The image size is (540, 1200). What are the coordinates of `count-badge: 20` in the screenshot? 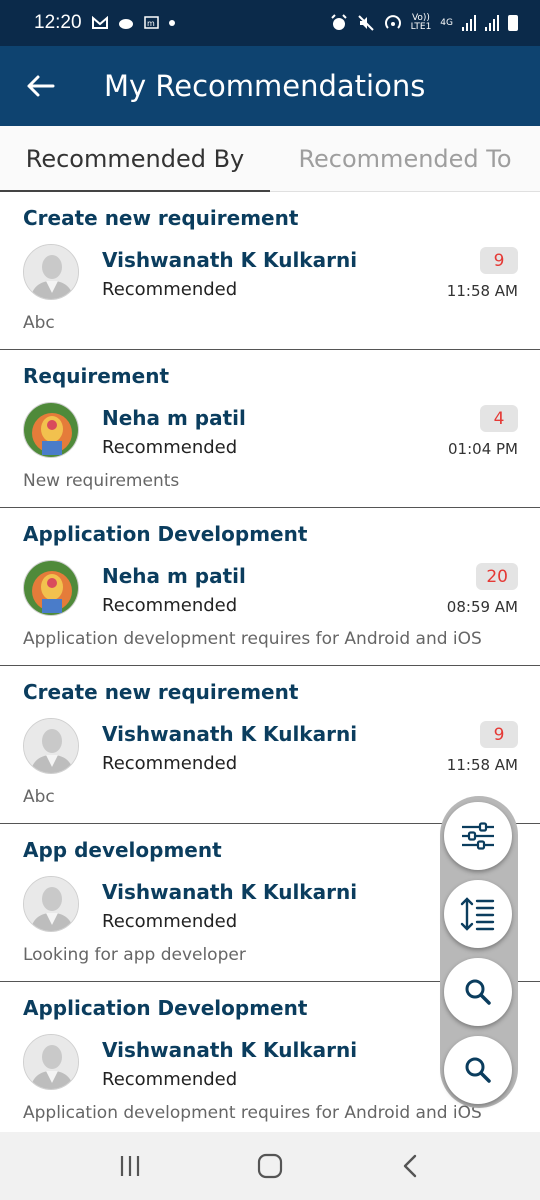 It's located at (497, 576).